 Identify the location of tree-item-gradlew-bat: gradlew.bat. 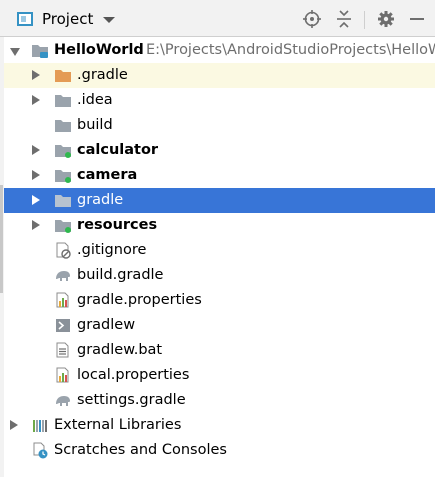
(219, 350).